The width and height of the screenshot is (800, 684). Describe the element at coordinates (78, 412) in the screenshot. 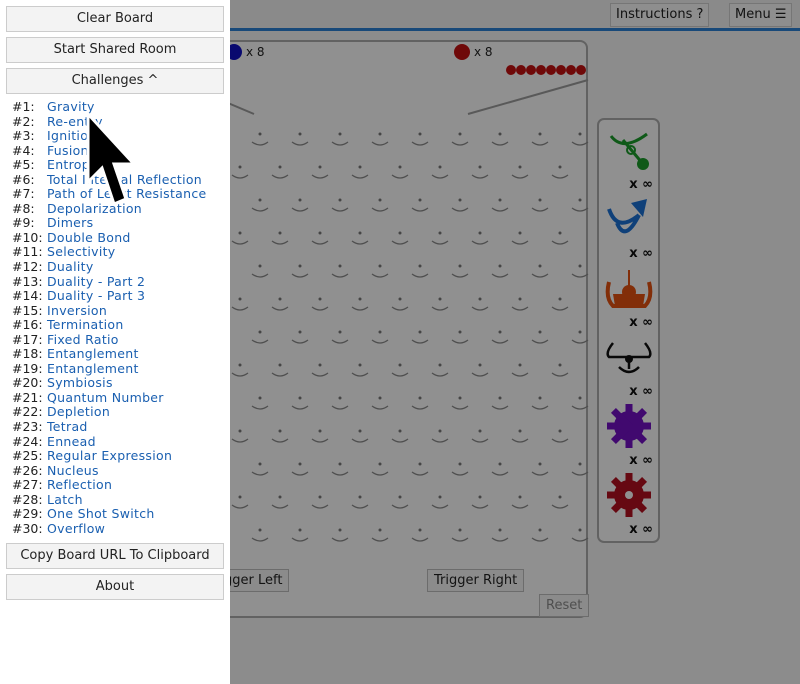

I see `challenge-link: Depletion` at that location.